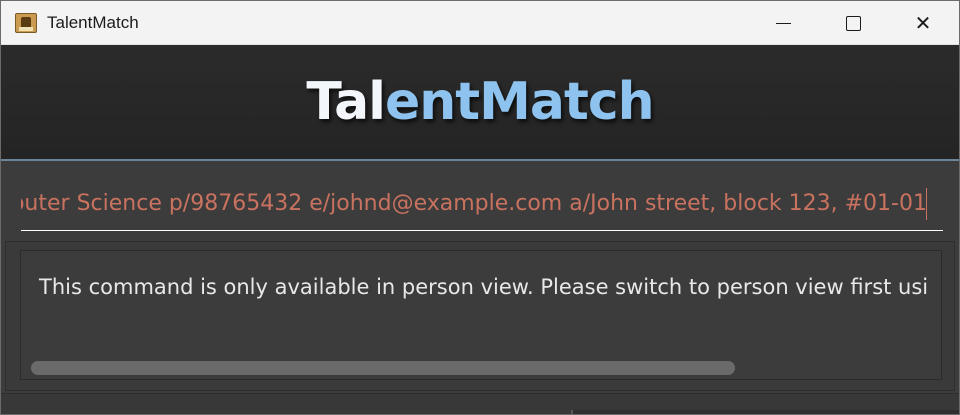  I want to click on maximize-icon, so click(853, 23).